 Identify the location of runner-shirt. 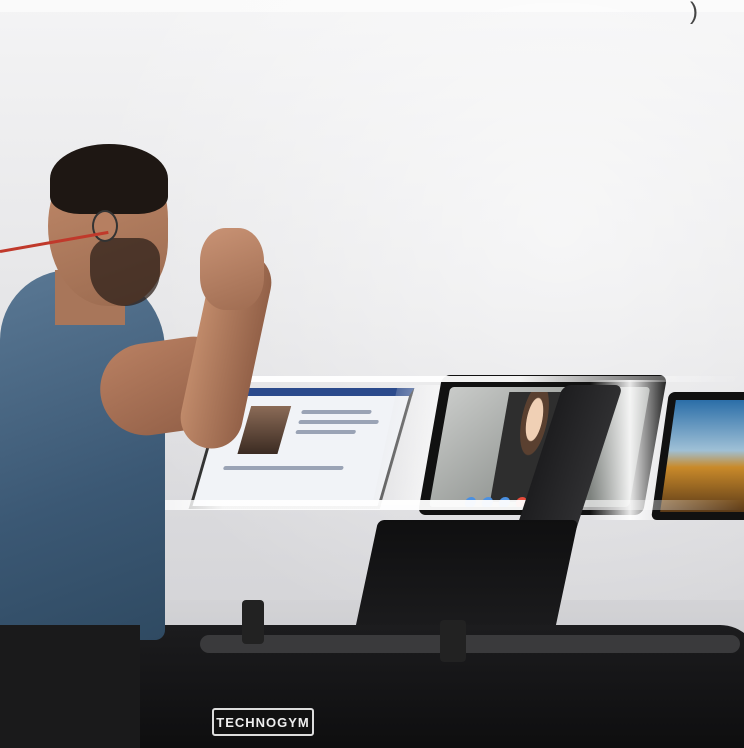
(82, 455).